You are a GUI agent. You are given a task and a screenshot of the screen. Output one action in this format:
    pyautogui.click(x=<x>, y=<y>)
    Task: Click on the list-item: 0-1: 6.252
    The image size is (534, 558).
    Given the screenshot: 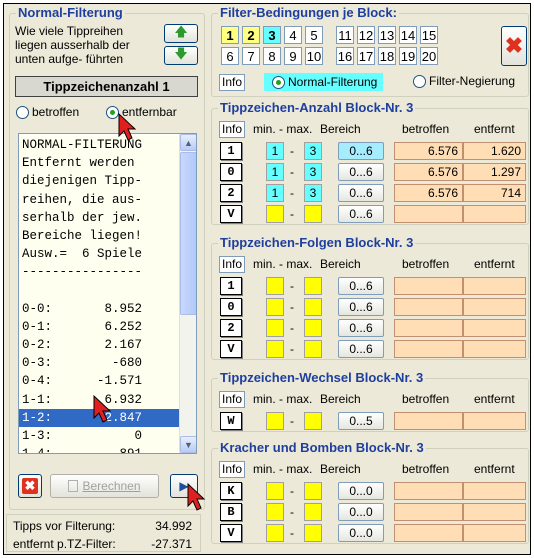 What is the action you would take?
    pyautogui.click(x=99, y=327)
    